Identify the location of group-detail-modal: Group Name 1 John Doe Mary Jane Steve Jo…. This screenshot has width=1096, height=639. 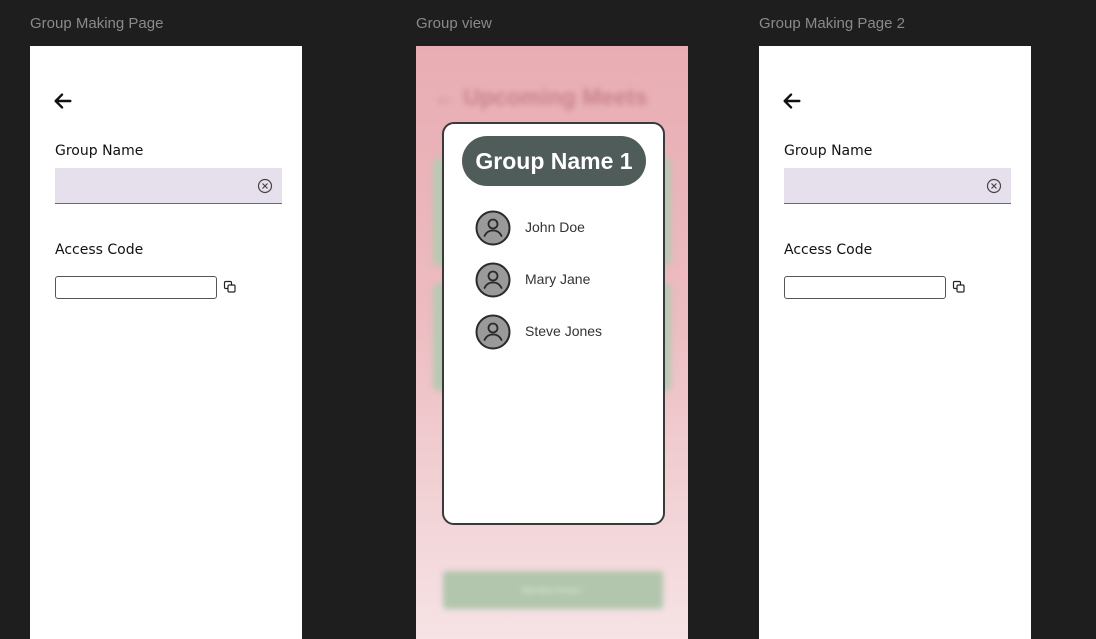
(553, 323).